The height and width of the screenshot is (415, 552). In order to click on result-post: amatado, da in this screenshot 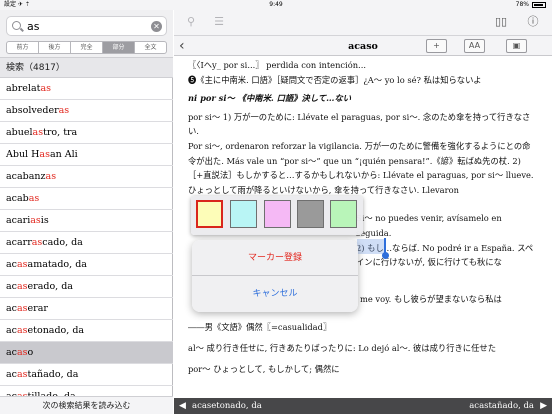, I will do `click(57, 264)`.